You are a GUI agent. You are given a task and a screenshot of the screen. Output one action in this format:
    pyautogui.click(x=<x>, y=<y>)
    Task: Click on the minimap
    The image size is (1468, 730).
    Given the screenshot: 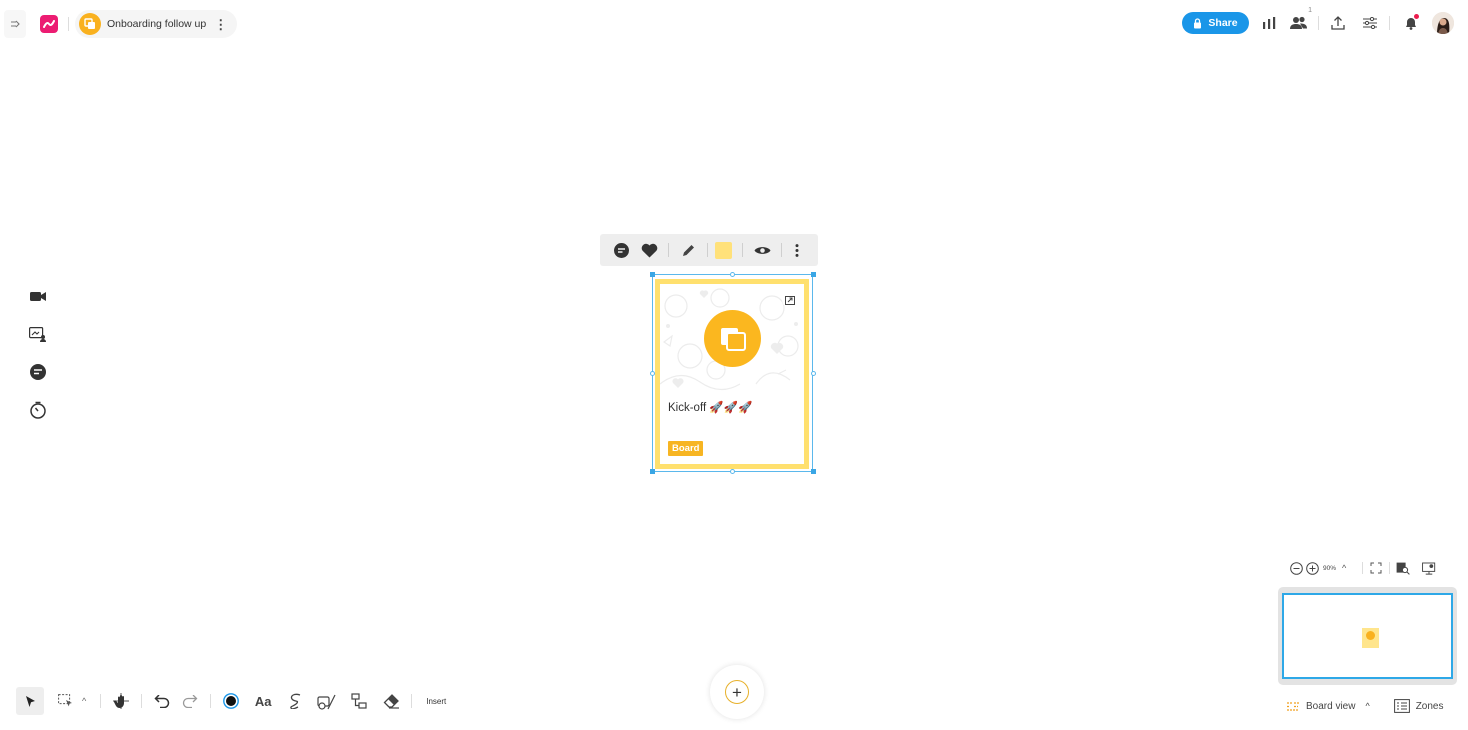 What is the action you would take?
    pyautogui.click(x=1367, y=636)
    